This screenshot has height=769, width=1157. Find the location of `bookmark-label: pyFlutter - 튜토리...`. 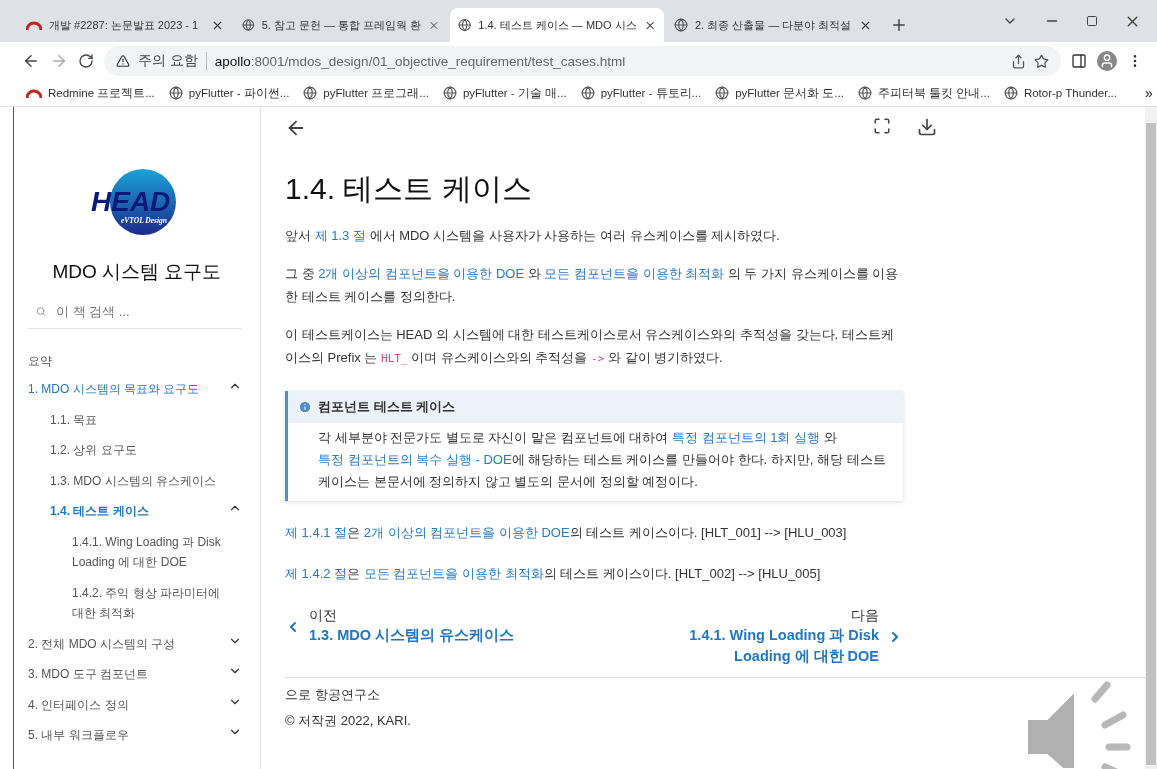

bookmark-label: pyFlutter - 튜토리... is located at coordinates (651, 93).